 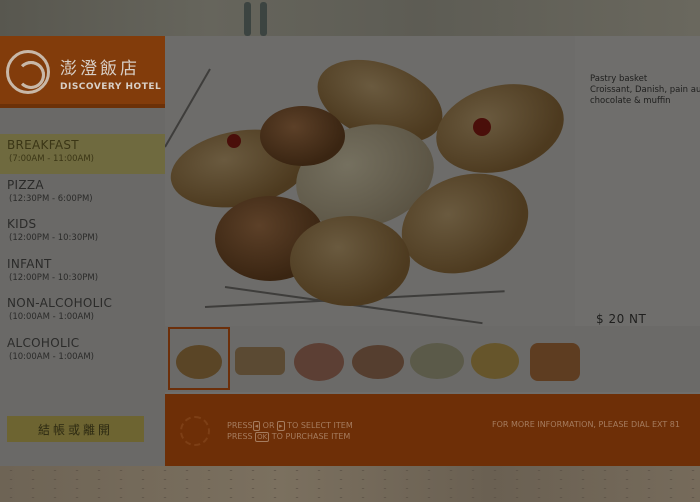 I want to click on beach-background-top, so click(x=350, y=18).